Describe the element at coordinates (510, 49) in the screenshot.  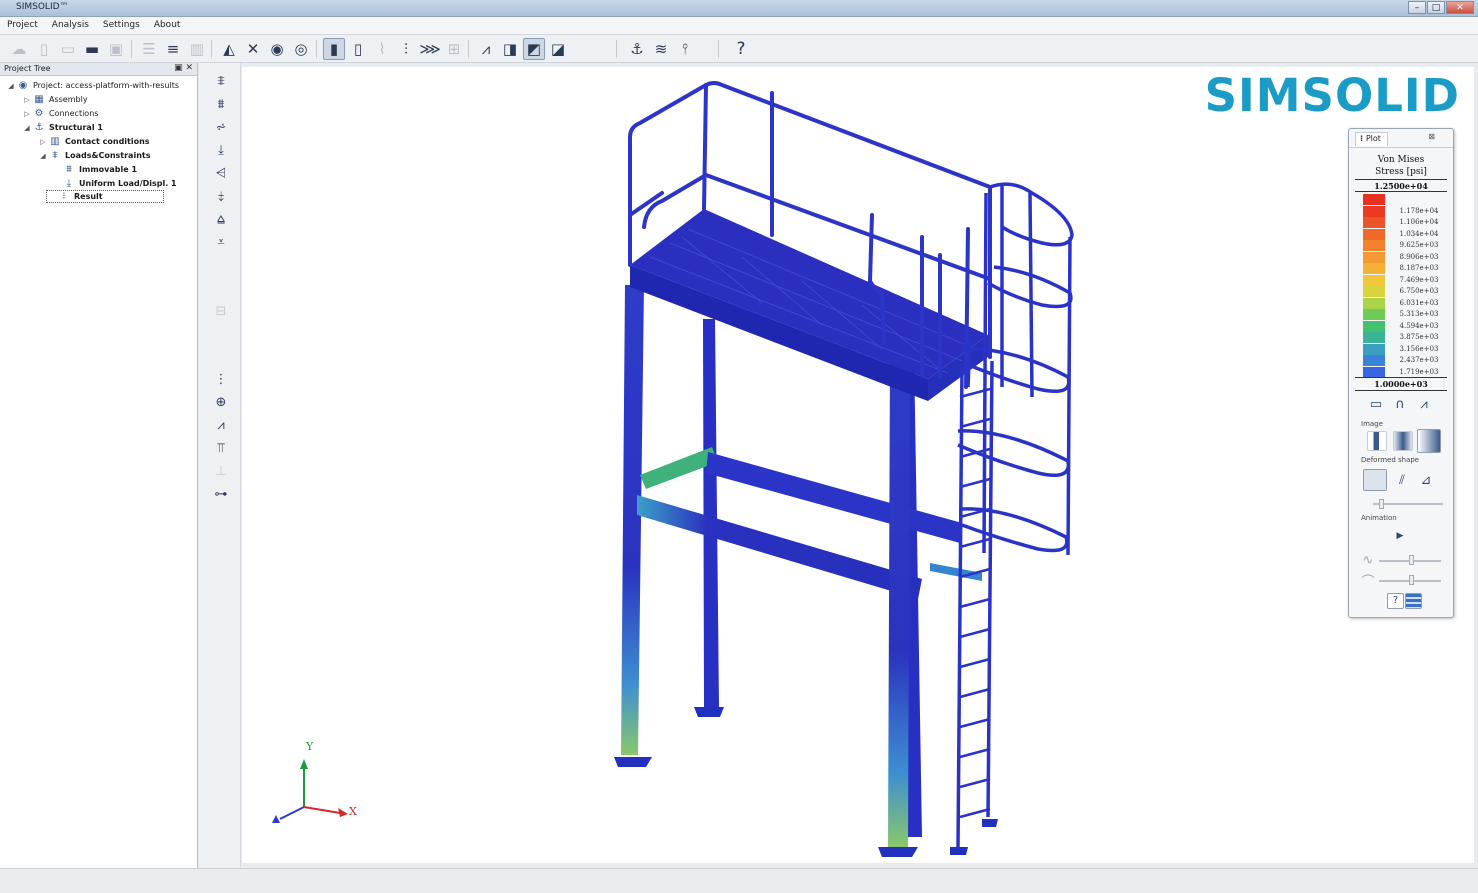
I see `section-icon: ◨` at that location.